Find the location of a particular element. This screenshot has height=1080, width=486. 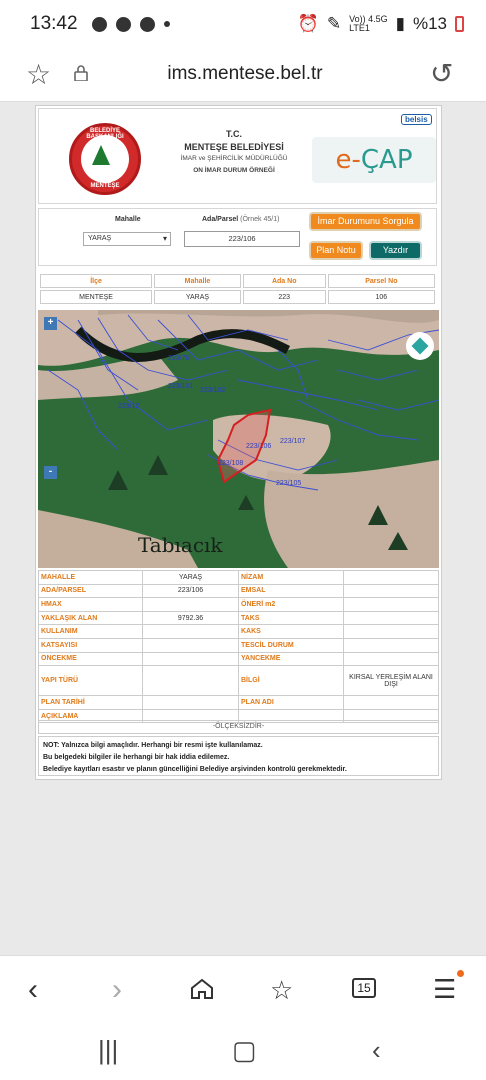

logo-bottom-text: MENTEŞE is located at coordinates (105, 186).